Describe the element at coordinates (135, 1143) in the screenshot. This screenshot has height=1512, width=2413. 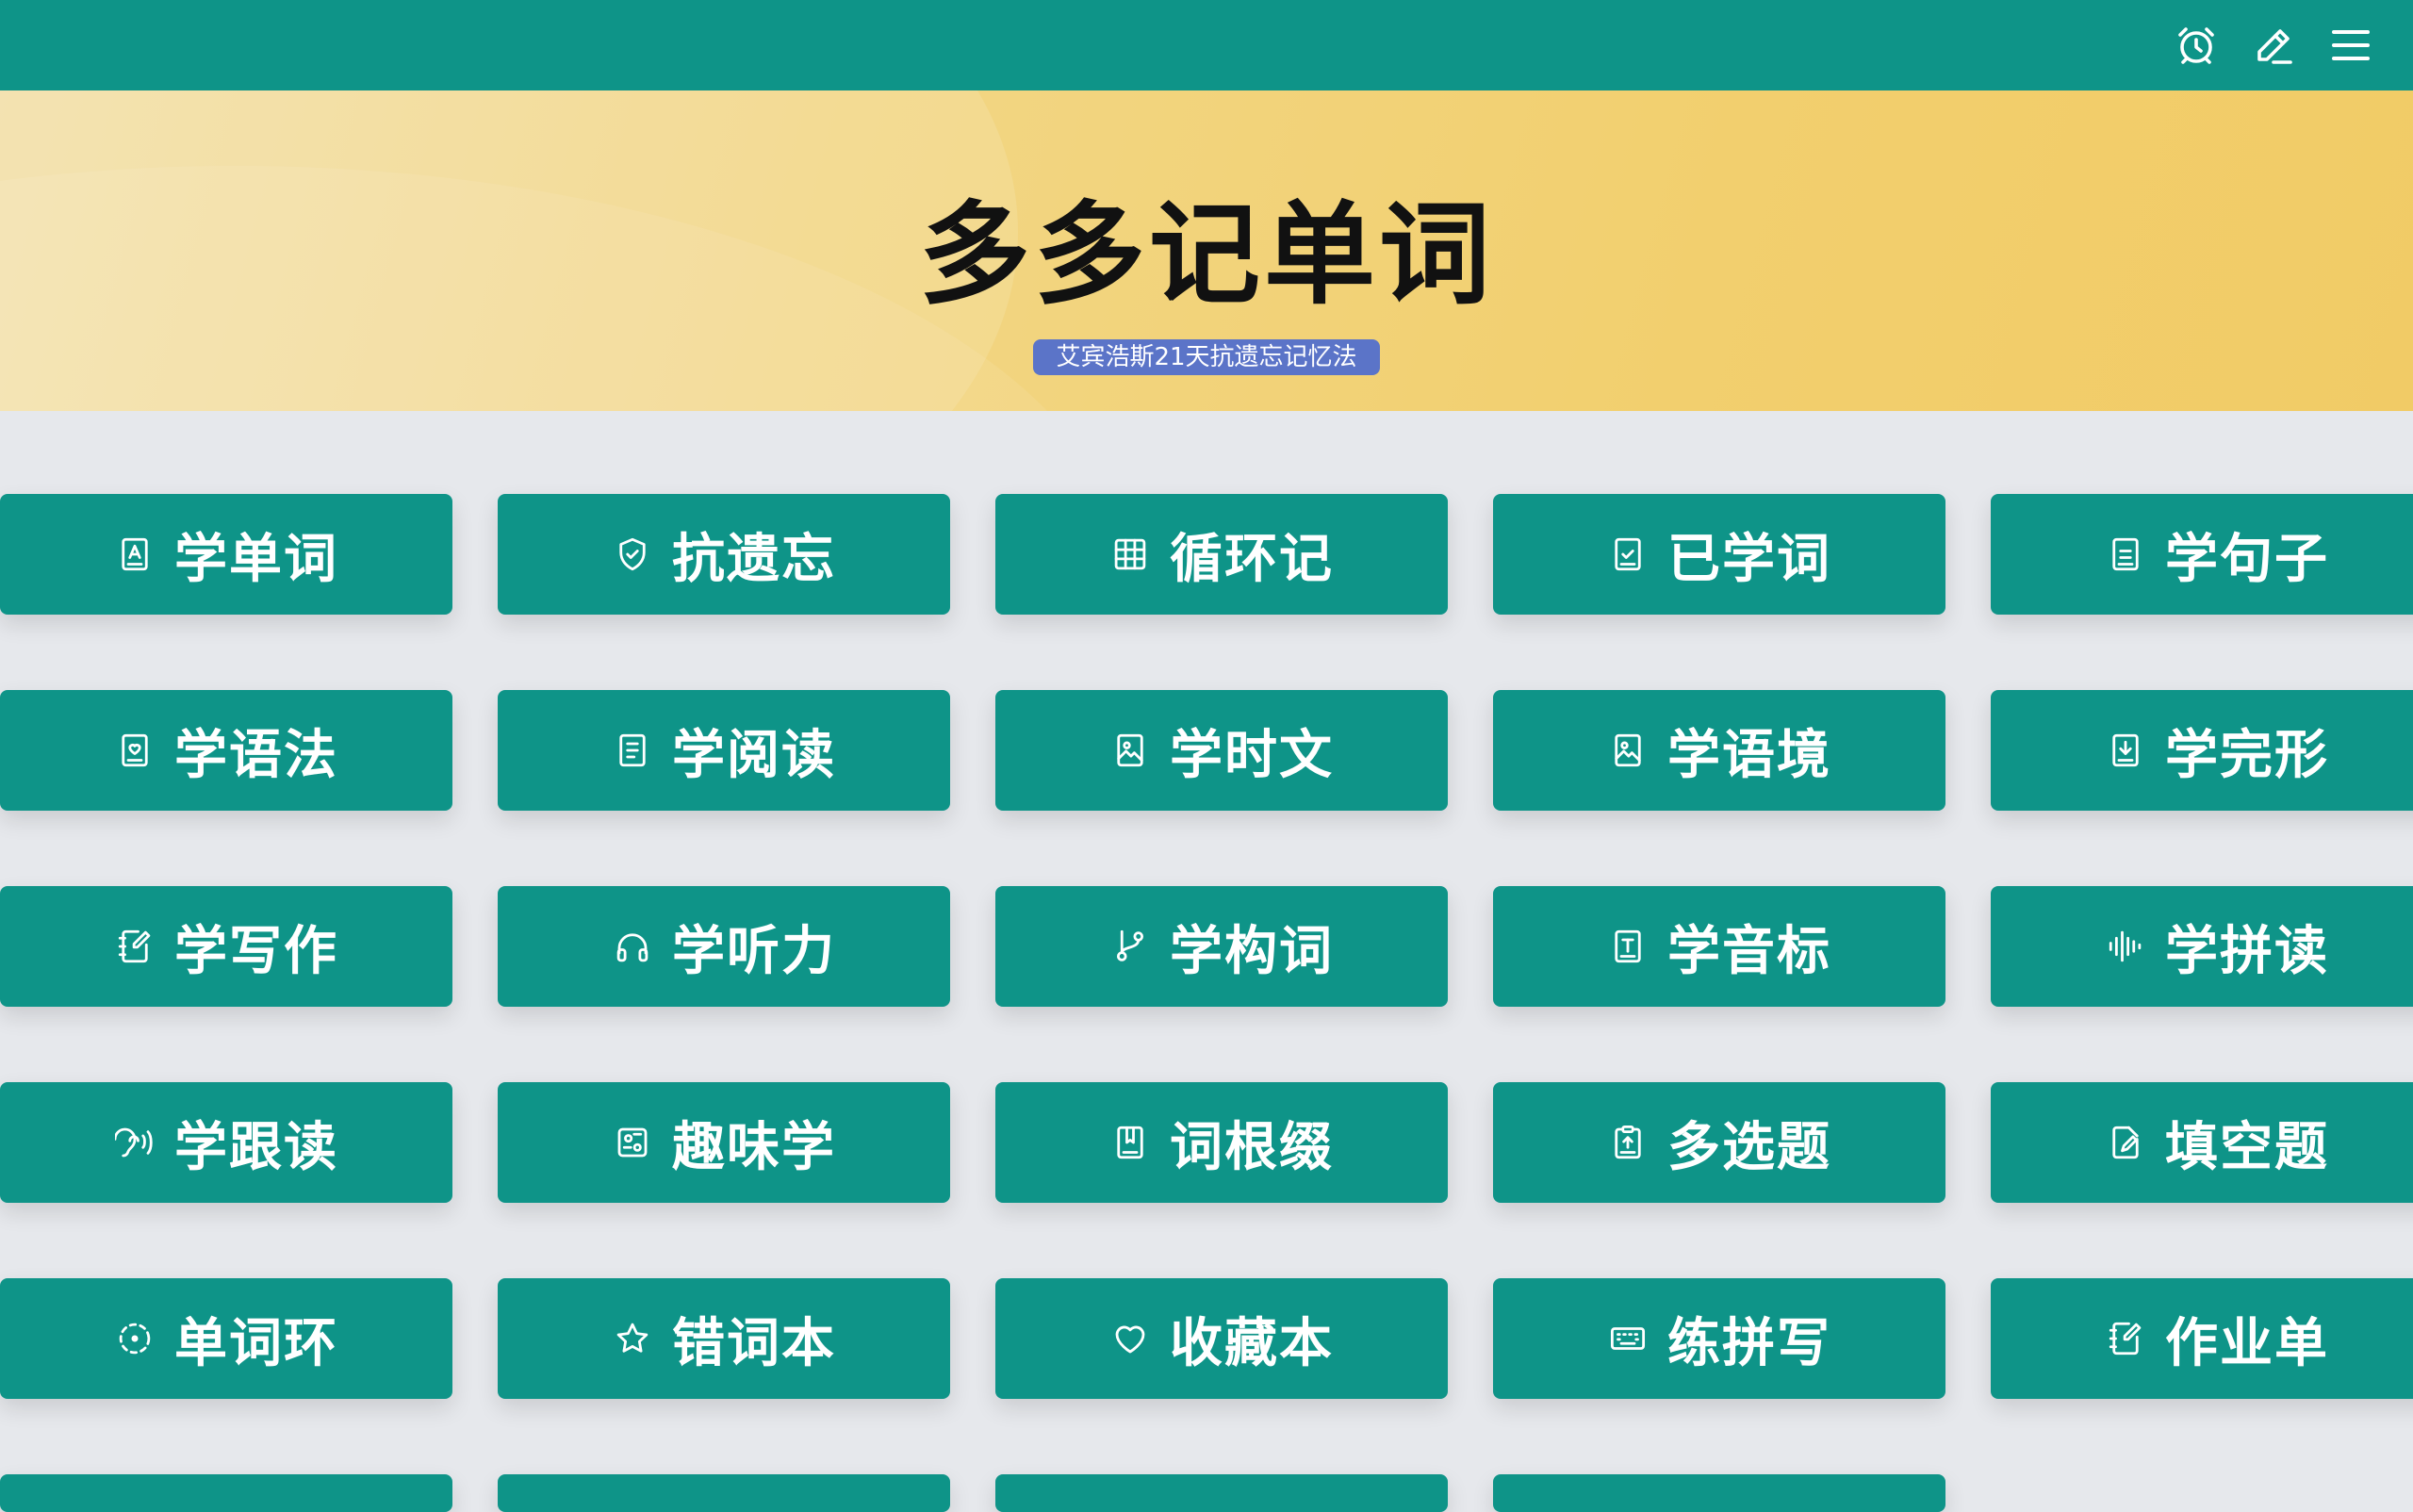
I see `ear-sound-icon` at that location.